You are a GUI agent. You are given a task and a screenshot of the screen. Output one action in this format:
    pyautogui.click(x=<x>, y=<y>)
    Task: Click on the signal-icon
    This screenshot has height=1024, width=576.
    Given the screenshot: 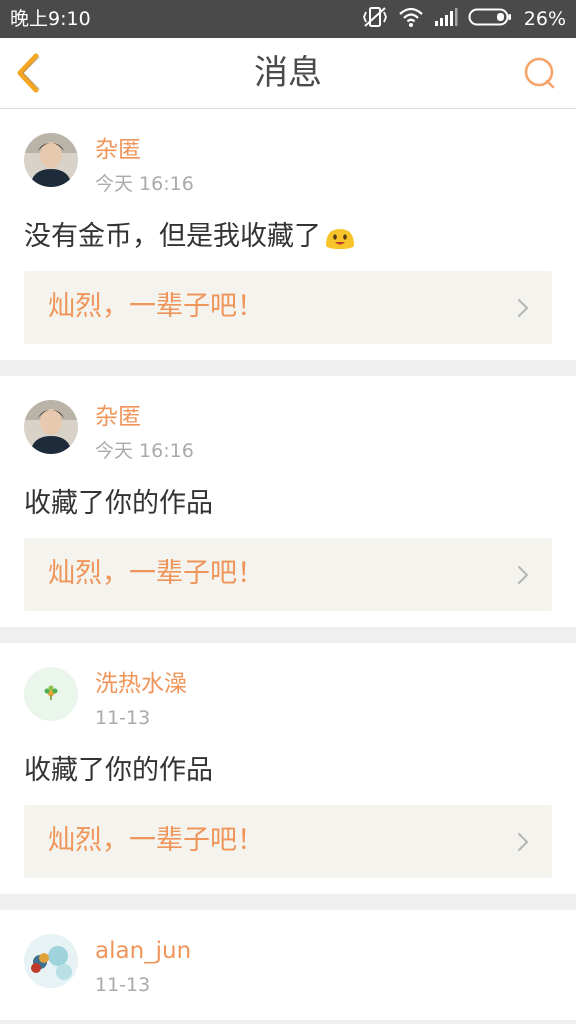 What is the action you would take?
    pyautogui.click(x=446, y=19)
    